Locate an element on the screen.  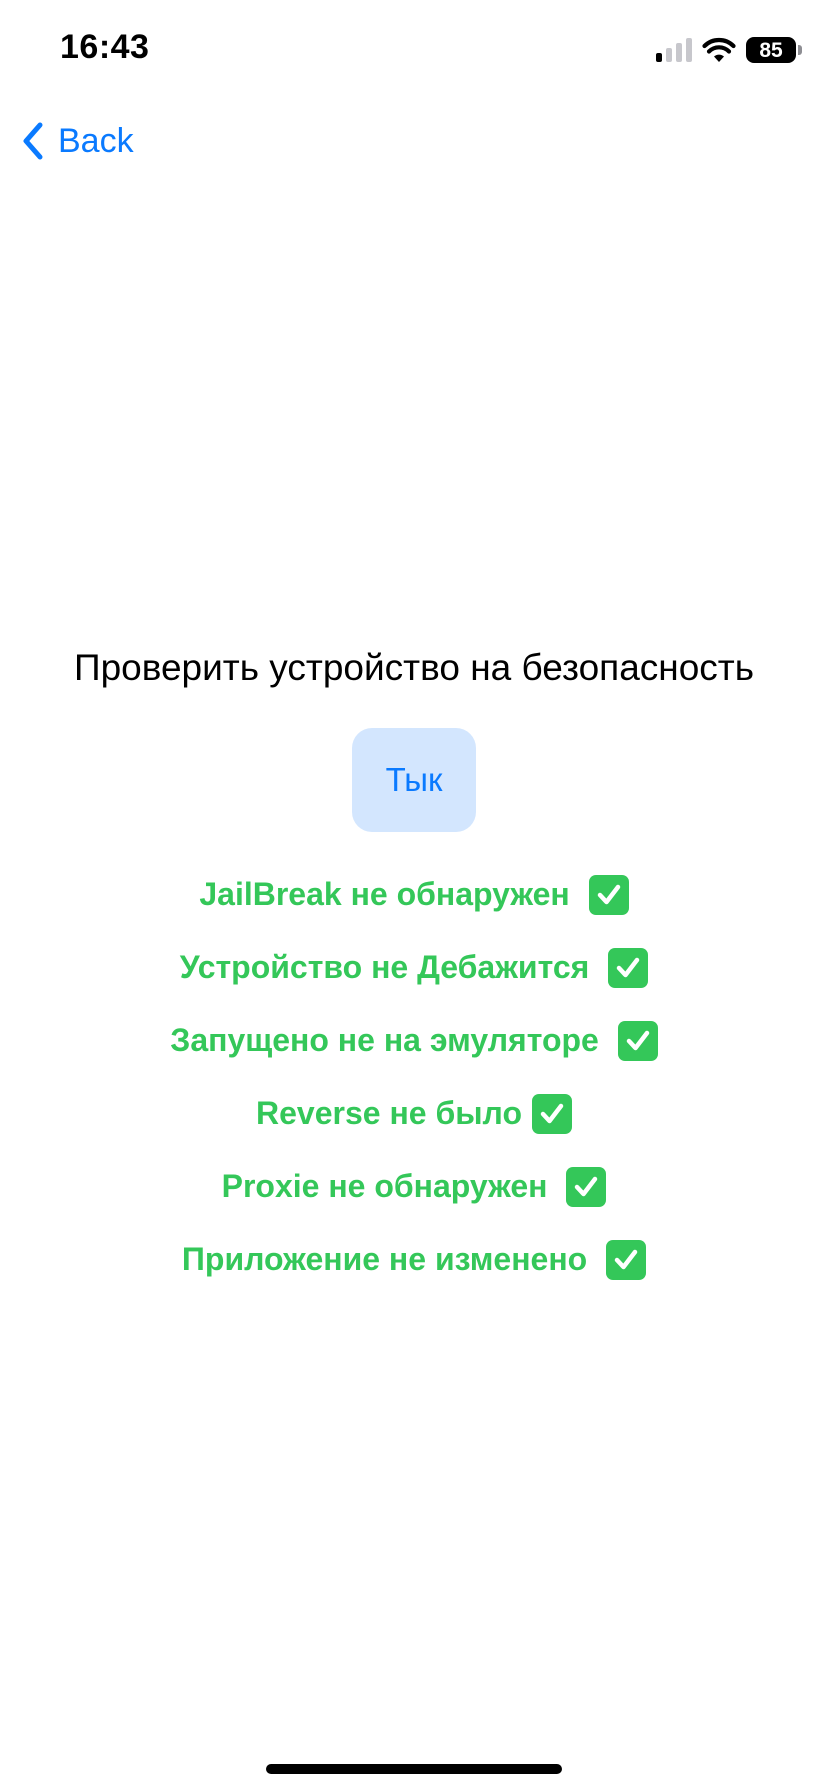
status-time: 16:43 is located at coordinates (105, 47).